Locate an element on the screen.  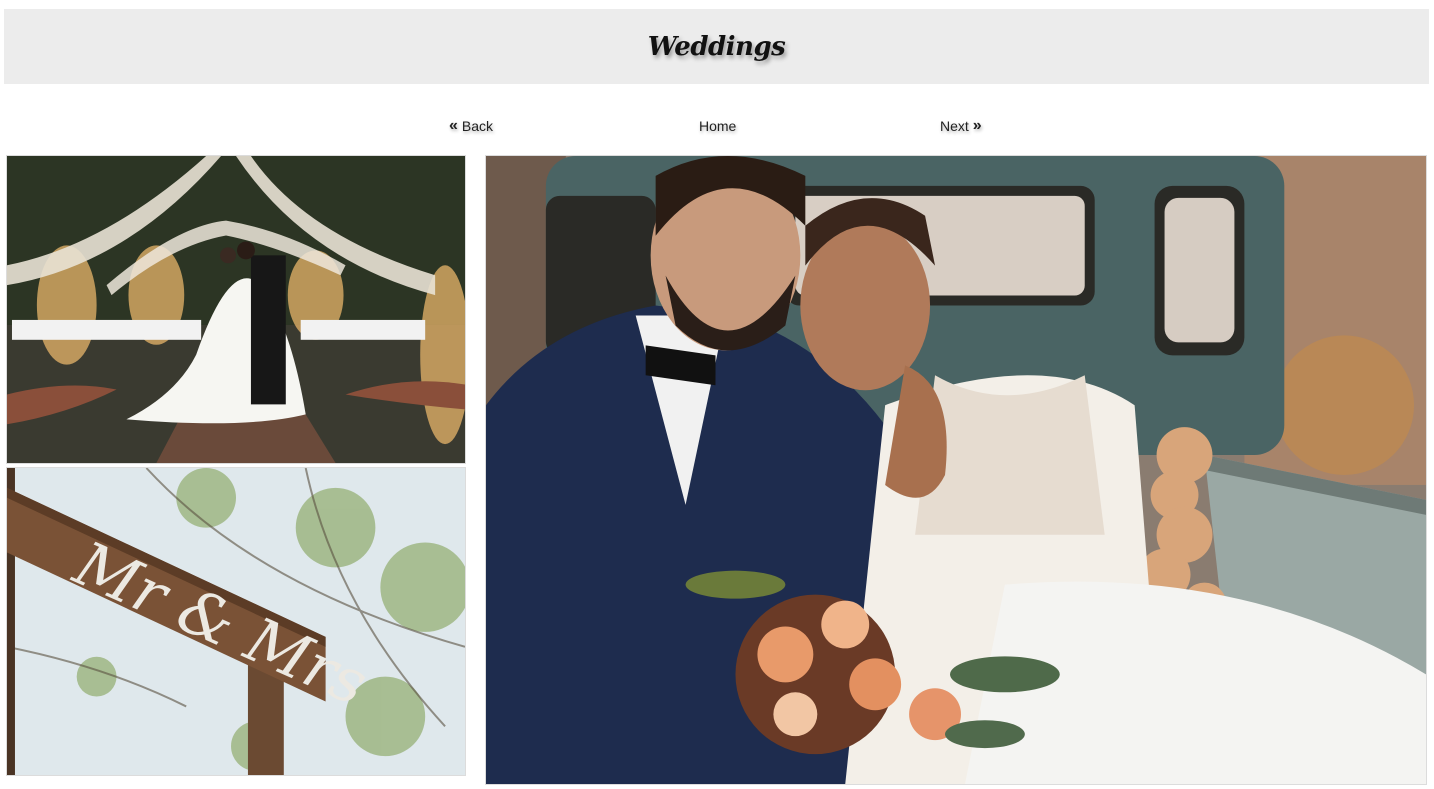
mr-mrs-sign-image: Mr & Mrs is located at coordinates (236, 621).